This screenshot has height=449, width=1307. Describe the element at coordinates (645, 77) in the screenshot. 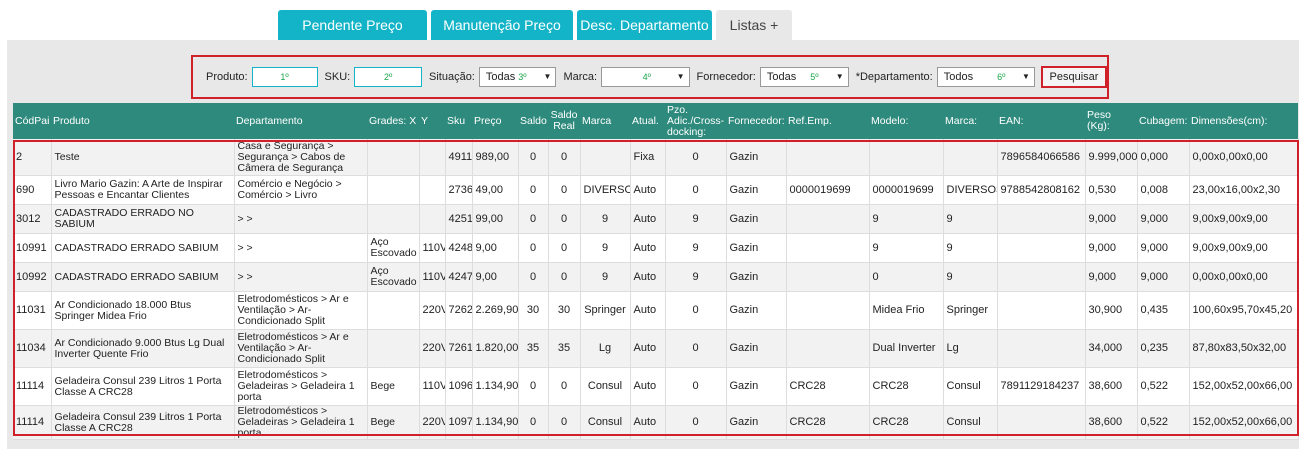

I see `marca-select: 4º ▼` at that location.